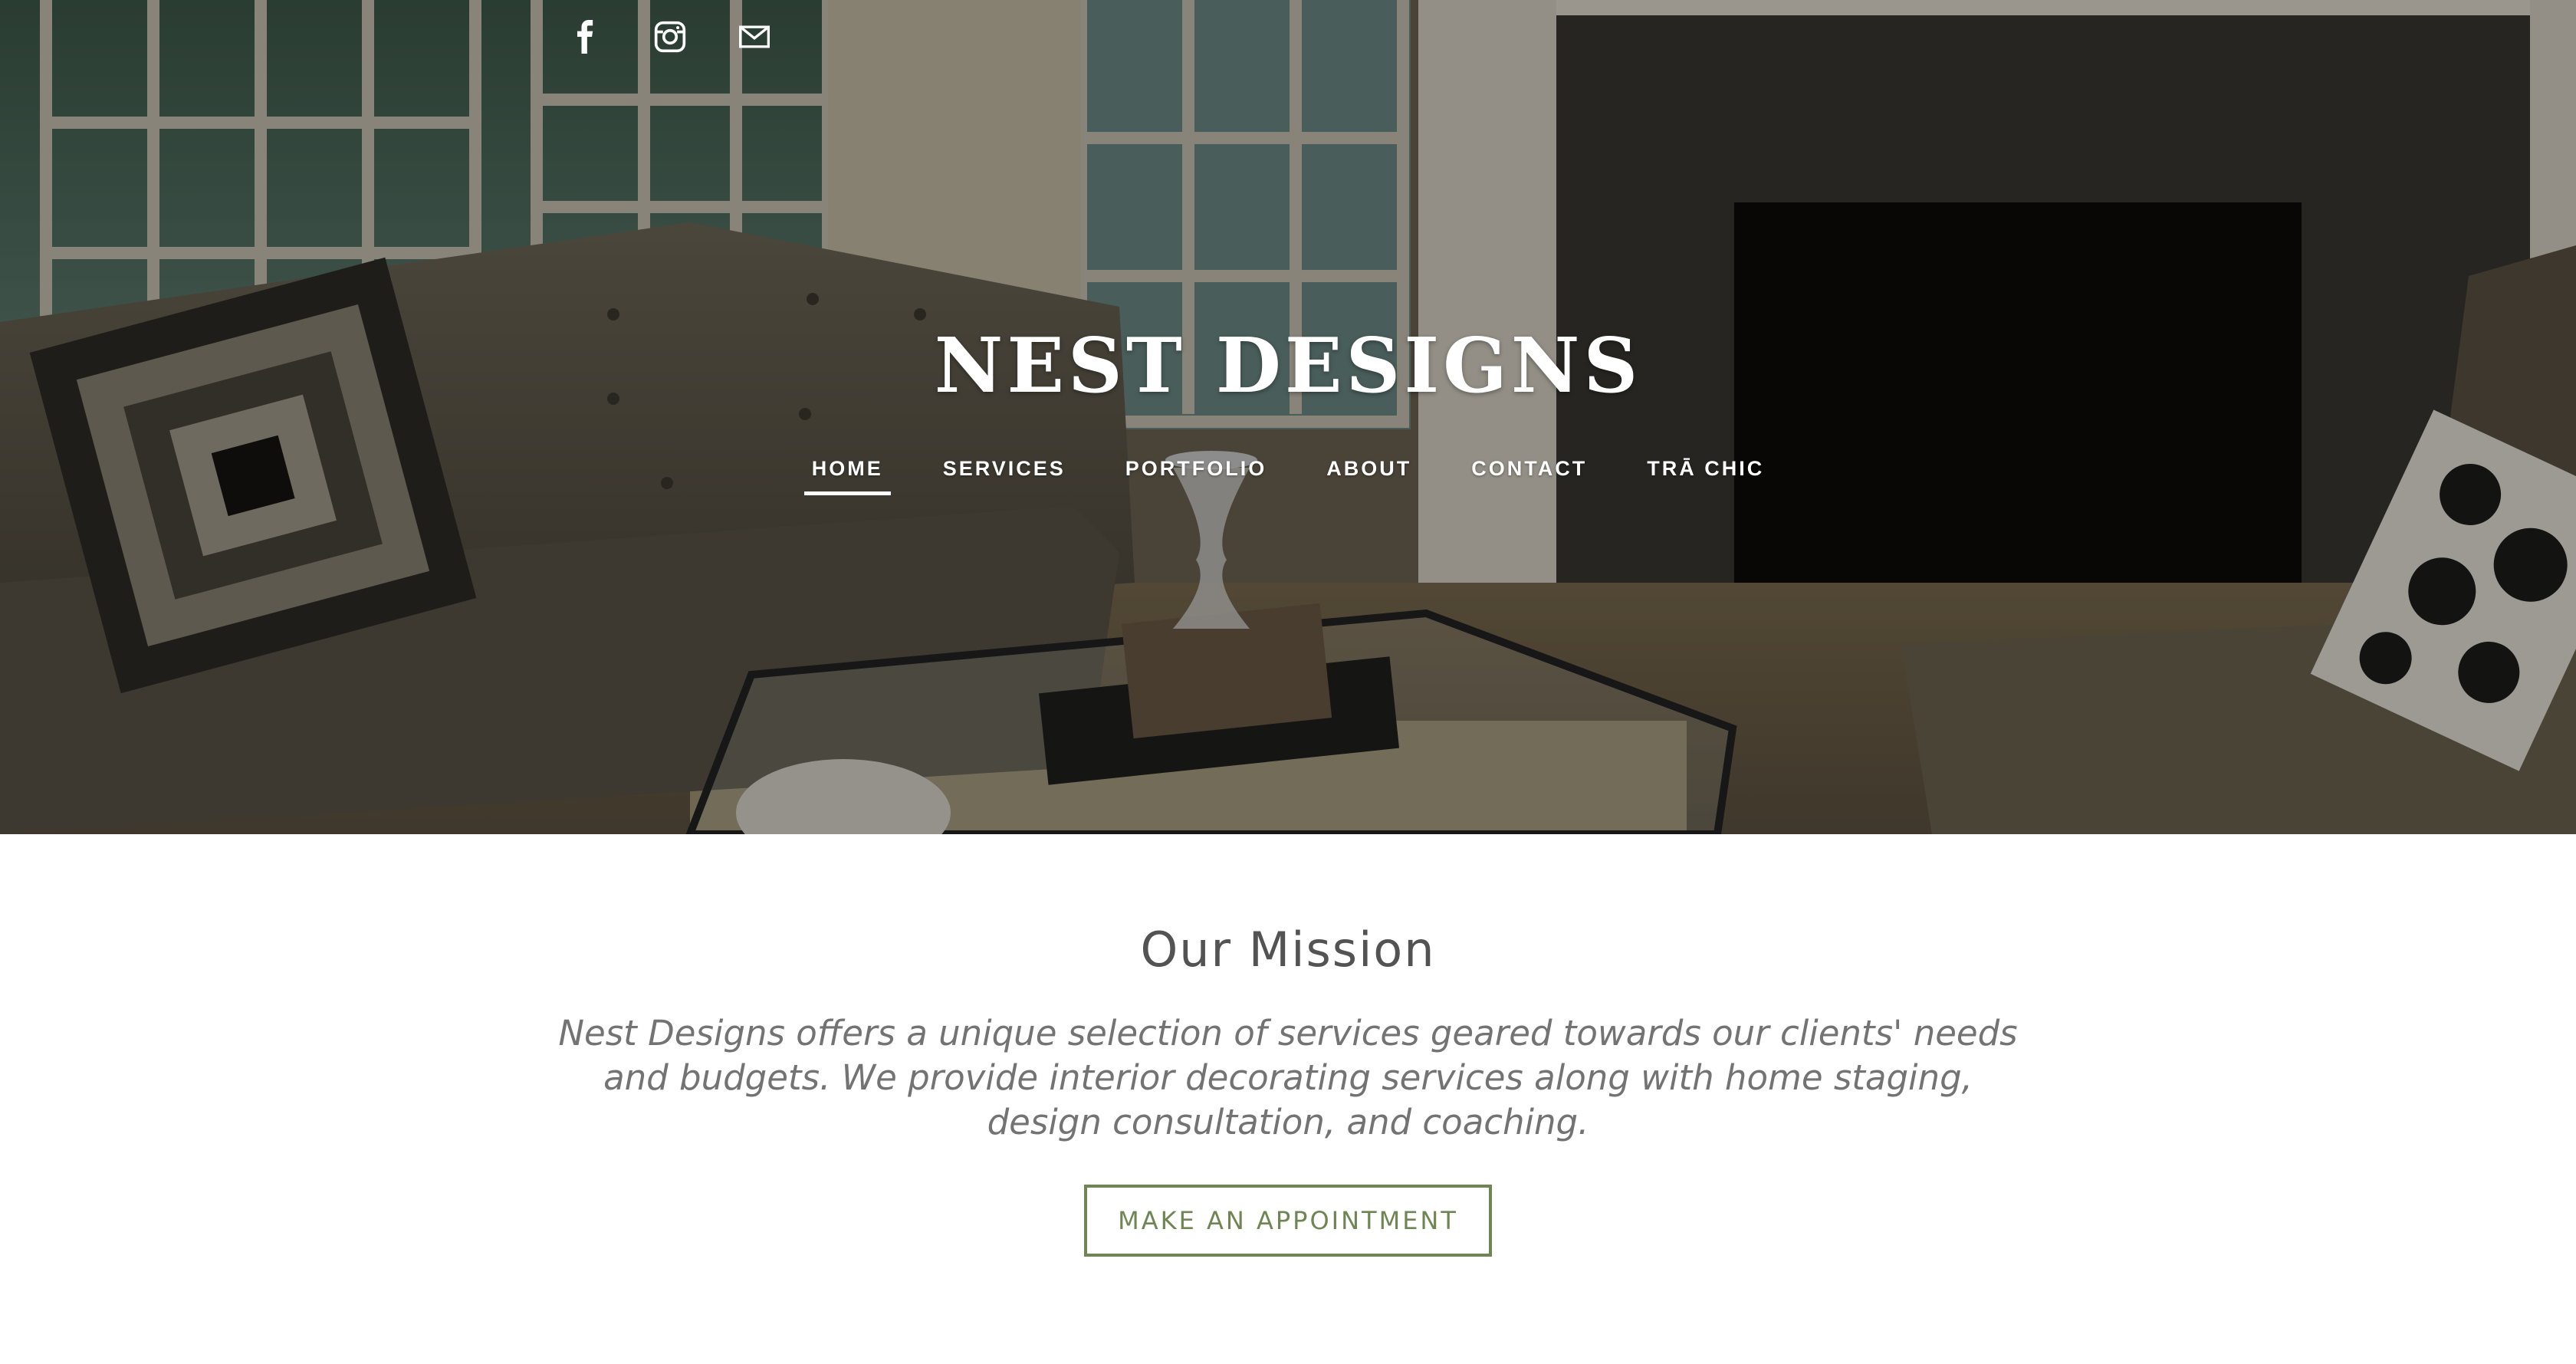  What do you see at coordinates (1369, 476) in the screenshot?
I see `nav-item-about: ABOUT` at bounding box center [1369, 476].